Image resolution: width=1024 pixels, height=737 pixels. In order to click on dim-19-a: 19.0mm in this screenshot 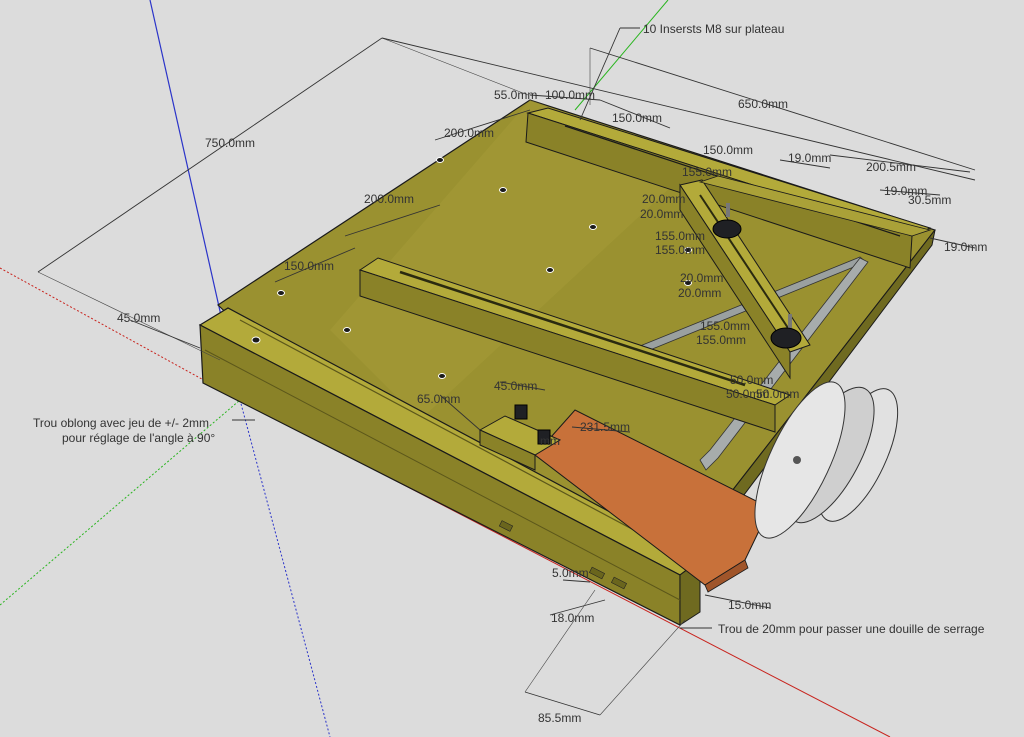, I will do `click(809, 158)`.